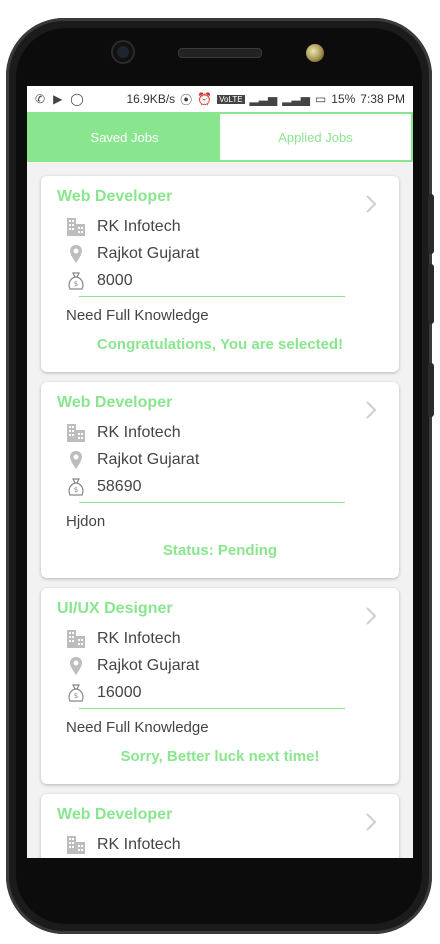 The width and height of the screenshot is (440, 944). Describe the element at coordinates (115, 280) in the screenshot. I see `job-salary: 8000` at that location.